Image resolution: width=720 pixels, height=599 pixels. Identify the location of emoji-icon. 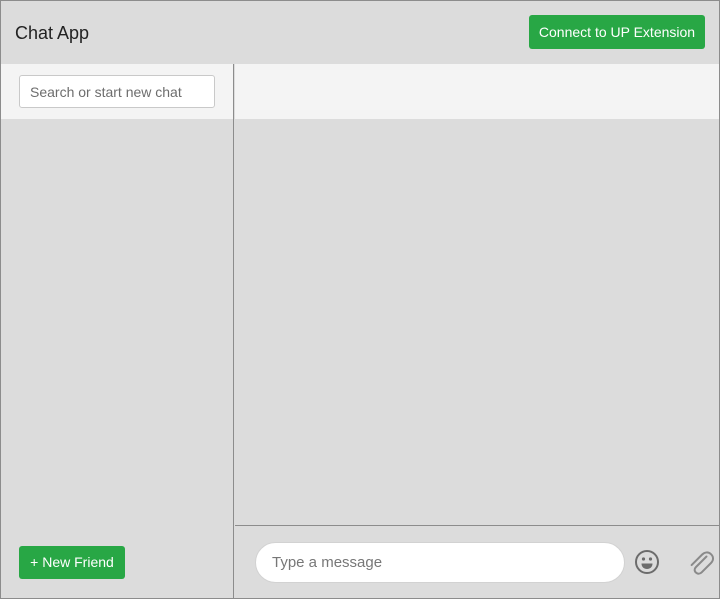
(647, 562).